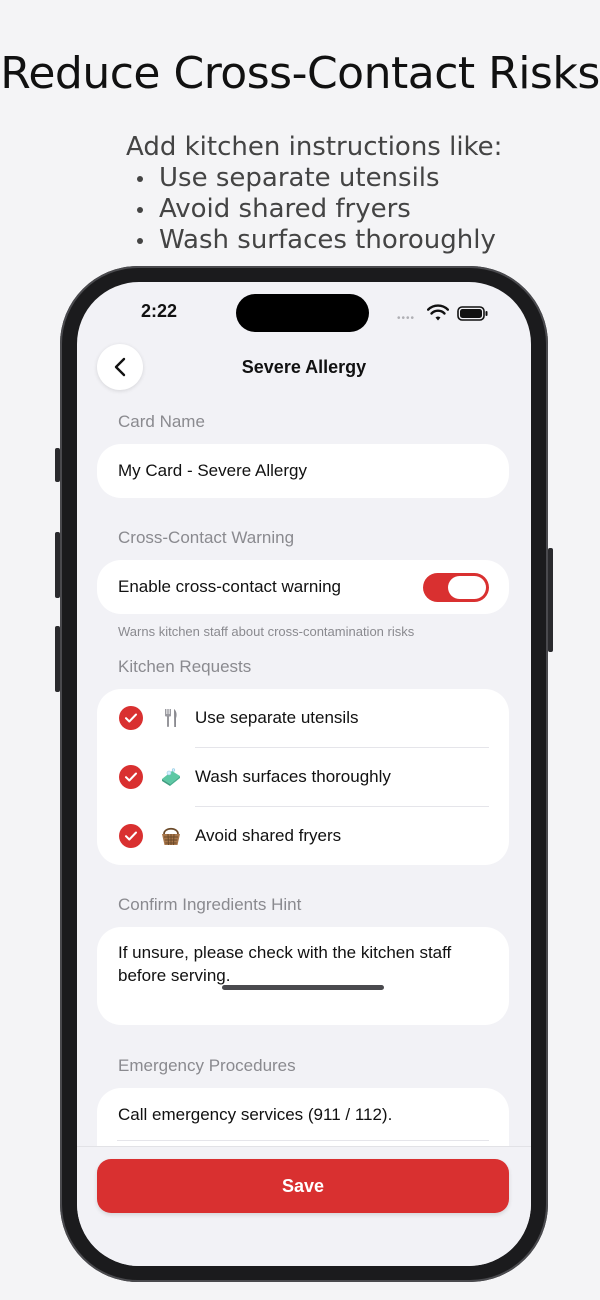 This screenshot has height=1300, width=600. What do you see at coordinates (171, 718) in the screenshot?
I see `fork-knife-icon` at bounding box center [171, 718].